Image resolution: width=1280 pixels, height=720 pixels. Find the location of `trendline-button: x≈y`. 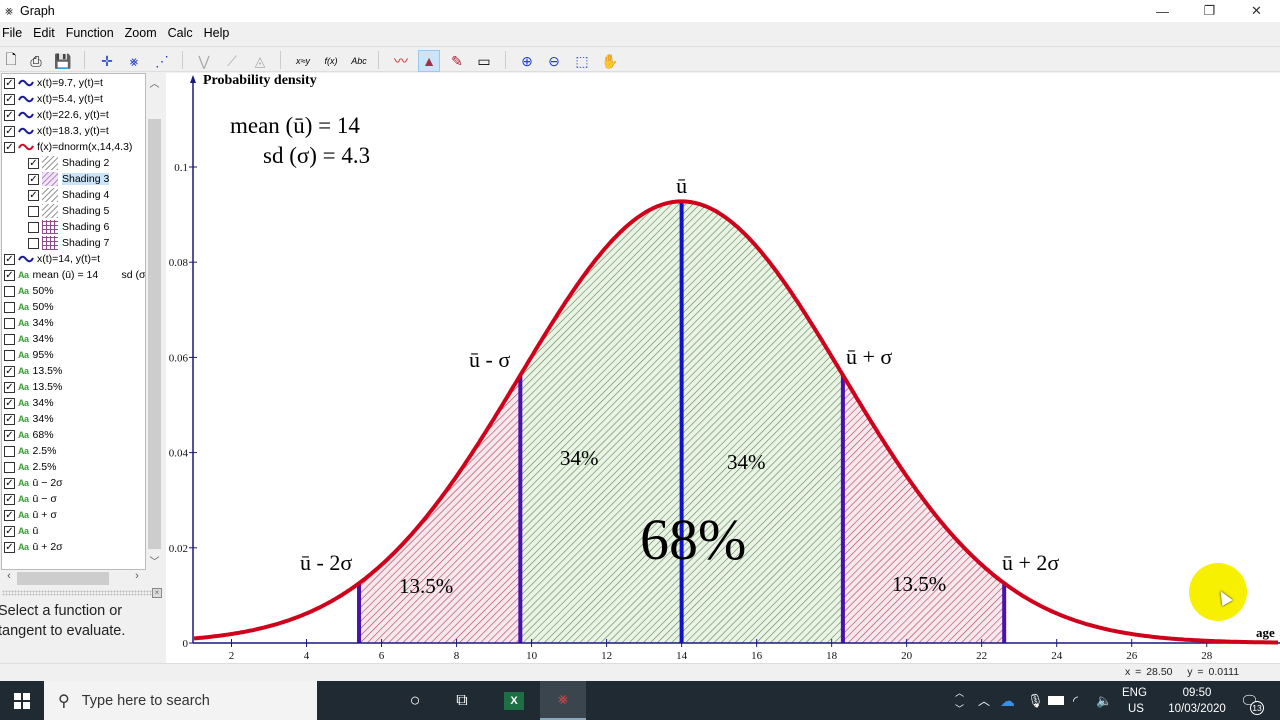

trendline-button: x≈y is located at coordinates (303, 61).